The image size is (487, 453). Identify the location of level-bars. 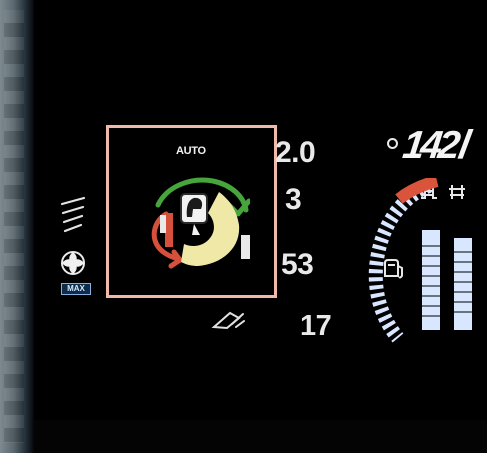
(447, 280).